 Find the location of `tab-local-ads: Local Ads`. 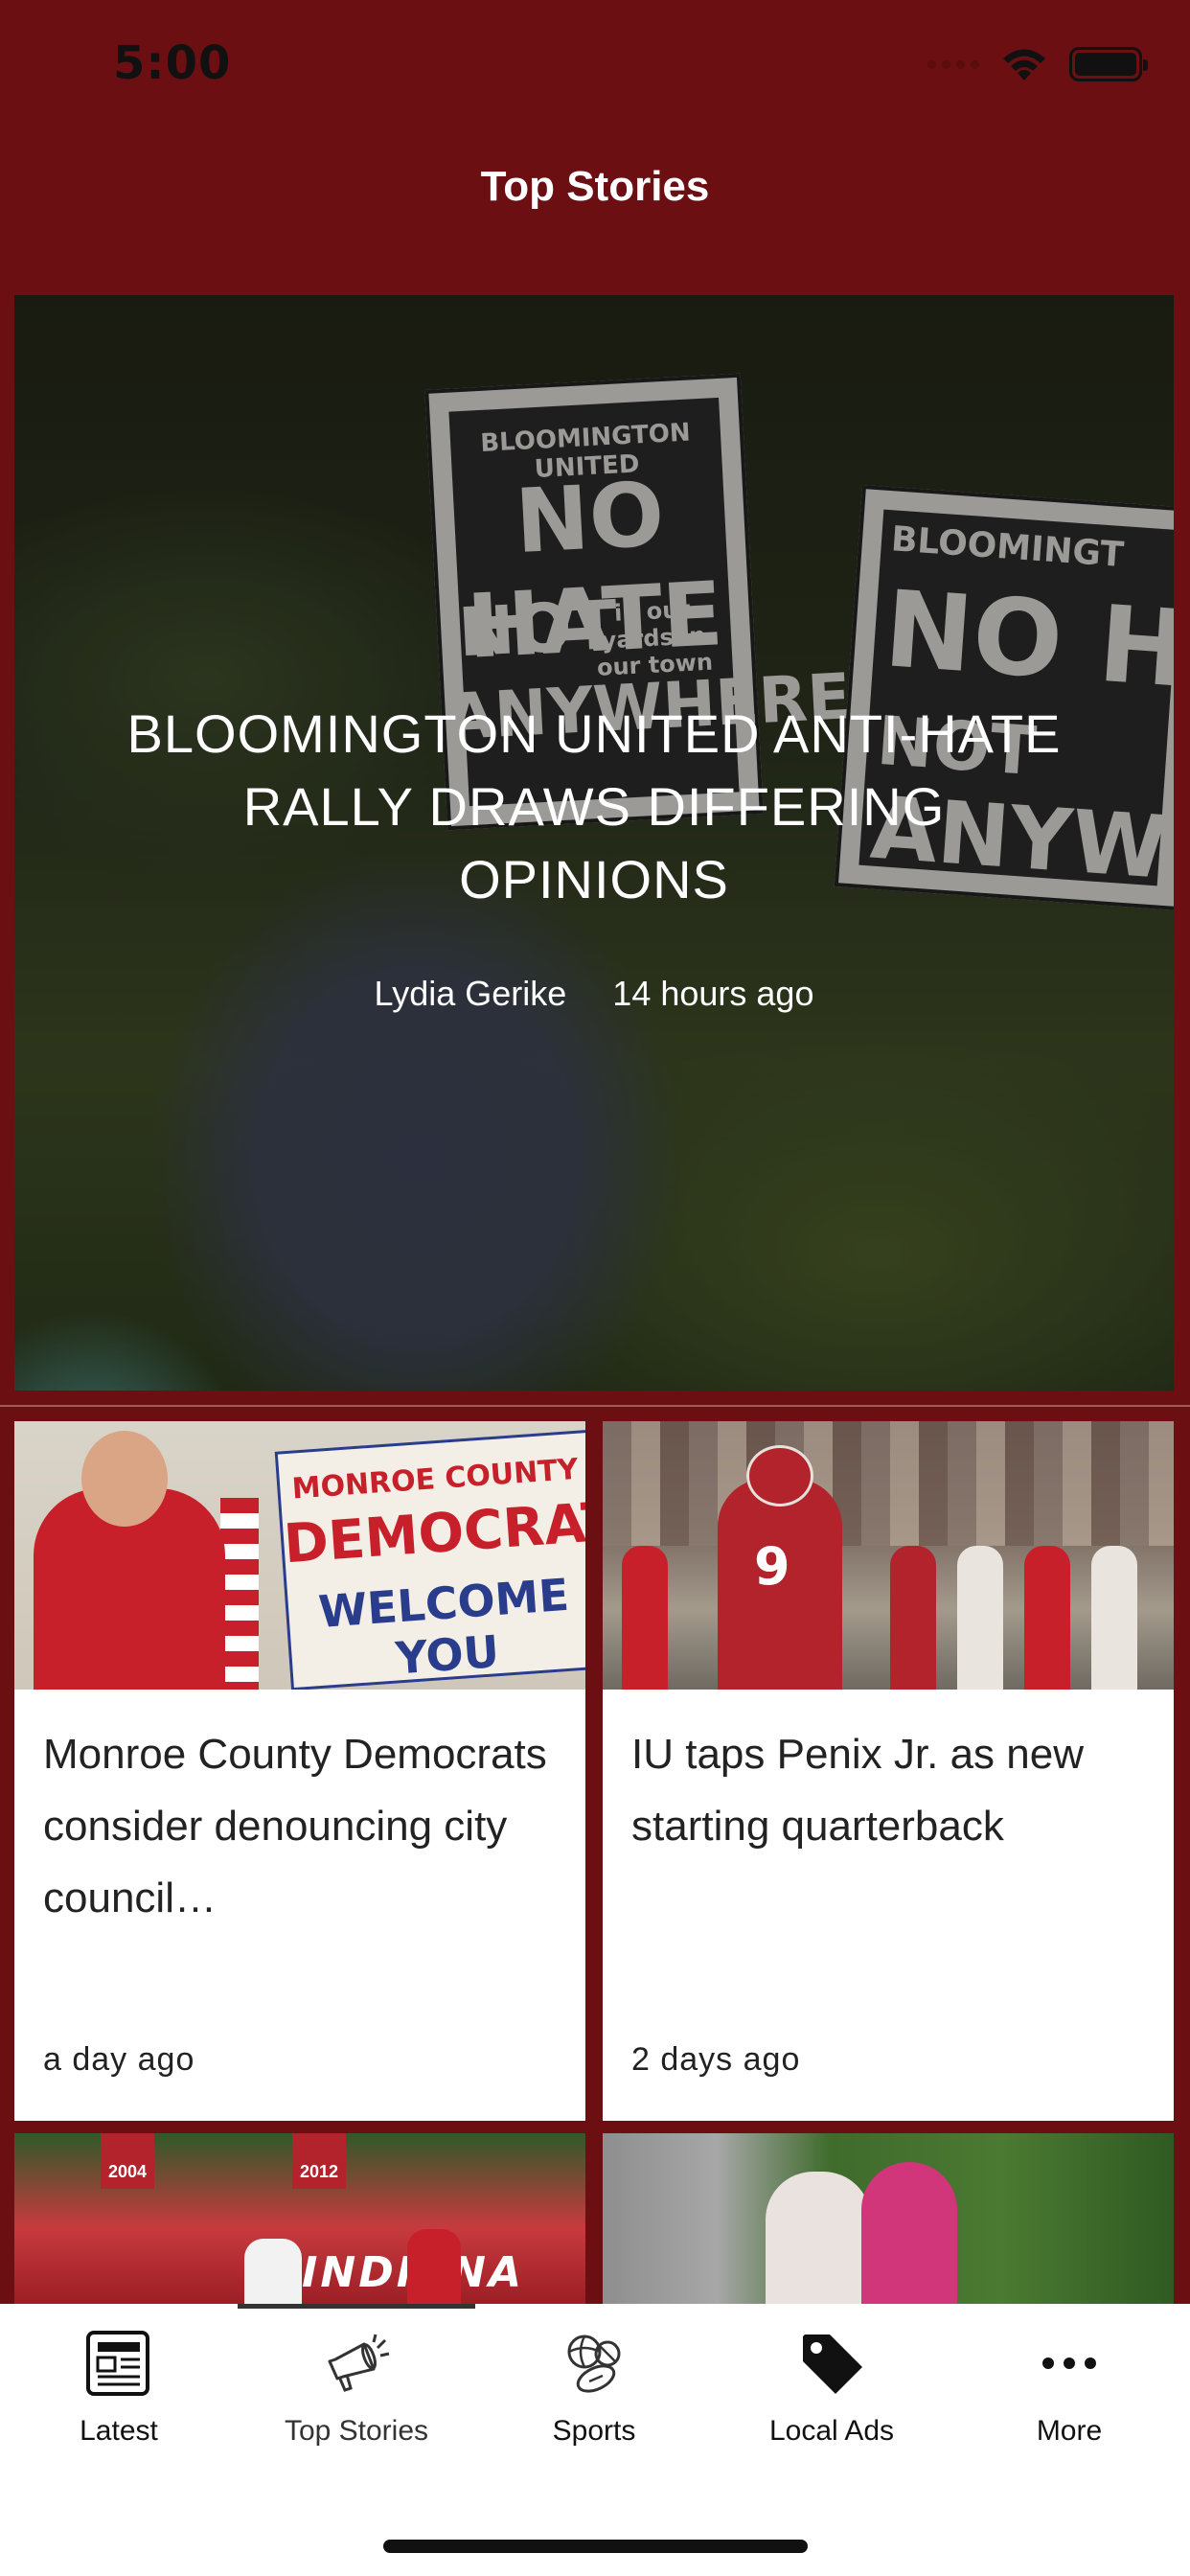

tab-local-ads: Local Ads is located at coordinates (832, 2386).